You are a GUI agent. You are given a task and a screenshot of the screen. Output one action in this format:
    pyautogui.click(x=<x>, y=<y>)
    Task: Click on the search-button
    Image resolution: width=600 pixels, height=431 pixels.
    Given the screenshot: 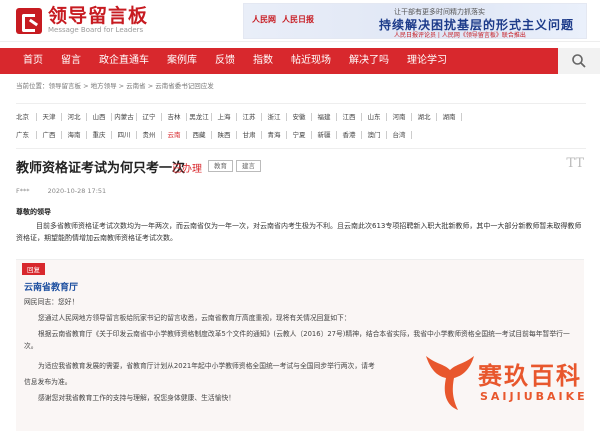 What is the action you would take?
    pyautogui.click(x=579, y=61)
    